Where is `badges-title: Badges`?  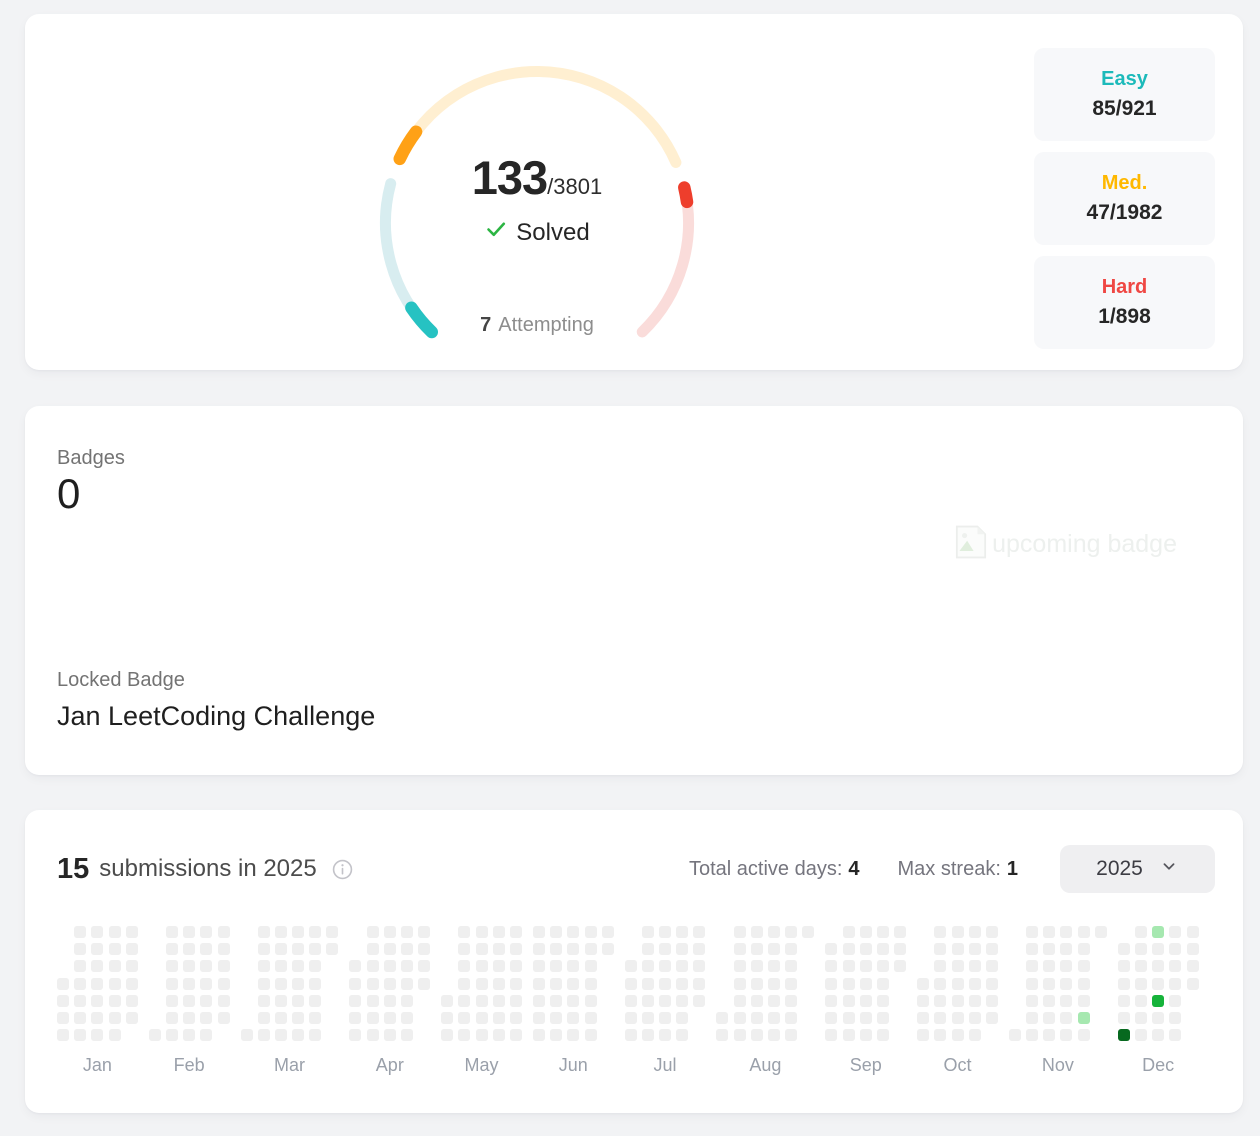
badges-title: Badges is located at coordinates (91, 458).